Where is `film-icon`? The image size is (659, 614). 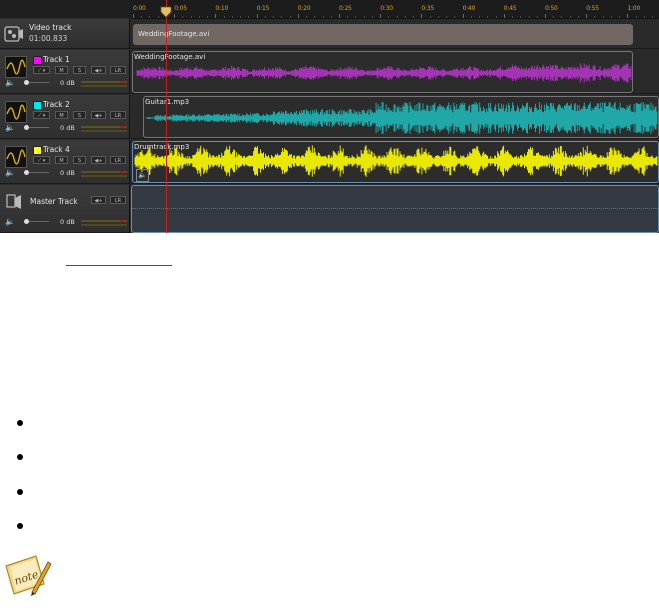
film-icon is located at coordinates (14, 34).